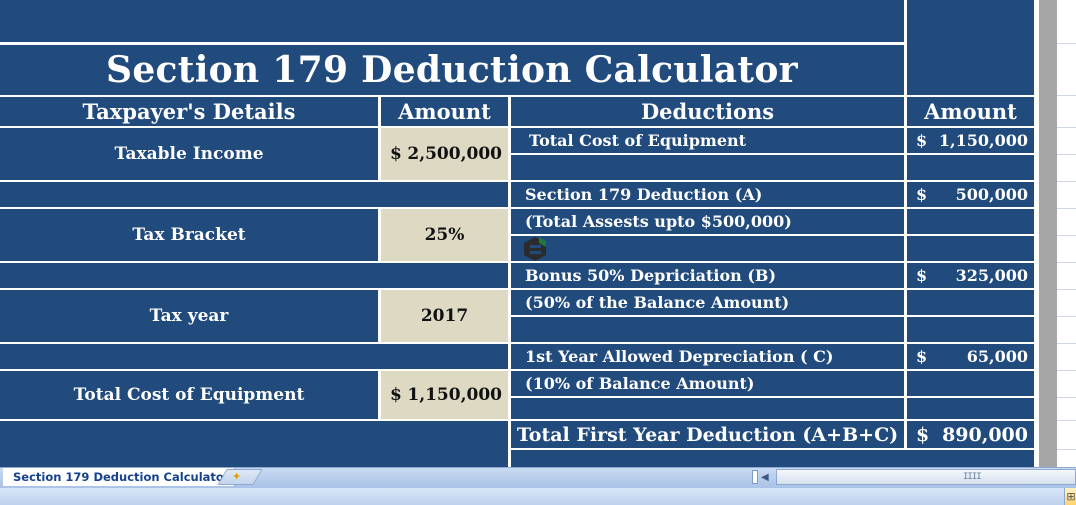 Image resolution: width=1076 pixels, height=505 pixels. I want to click on total-deduction-amount: $ 890,000, so click(970, 434).